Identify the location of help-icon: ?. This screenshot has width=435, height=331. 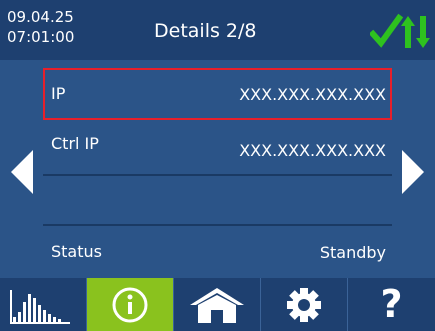
(391, 304).